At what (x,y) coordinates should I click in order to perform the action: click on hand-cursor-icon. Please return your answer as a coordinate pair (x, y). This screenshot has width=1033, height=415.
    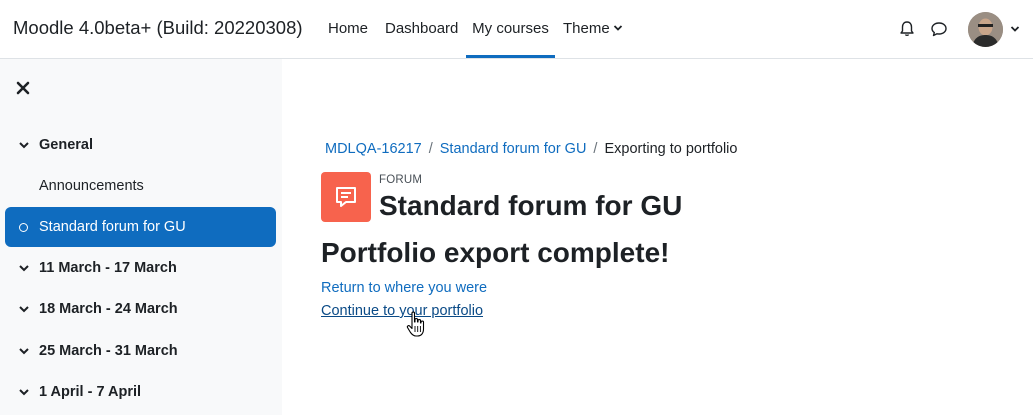
    Looking at the image, I should click on (415, 324).